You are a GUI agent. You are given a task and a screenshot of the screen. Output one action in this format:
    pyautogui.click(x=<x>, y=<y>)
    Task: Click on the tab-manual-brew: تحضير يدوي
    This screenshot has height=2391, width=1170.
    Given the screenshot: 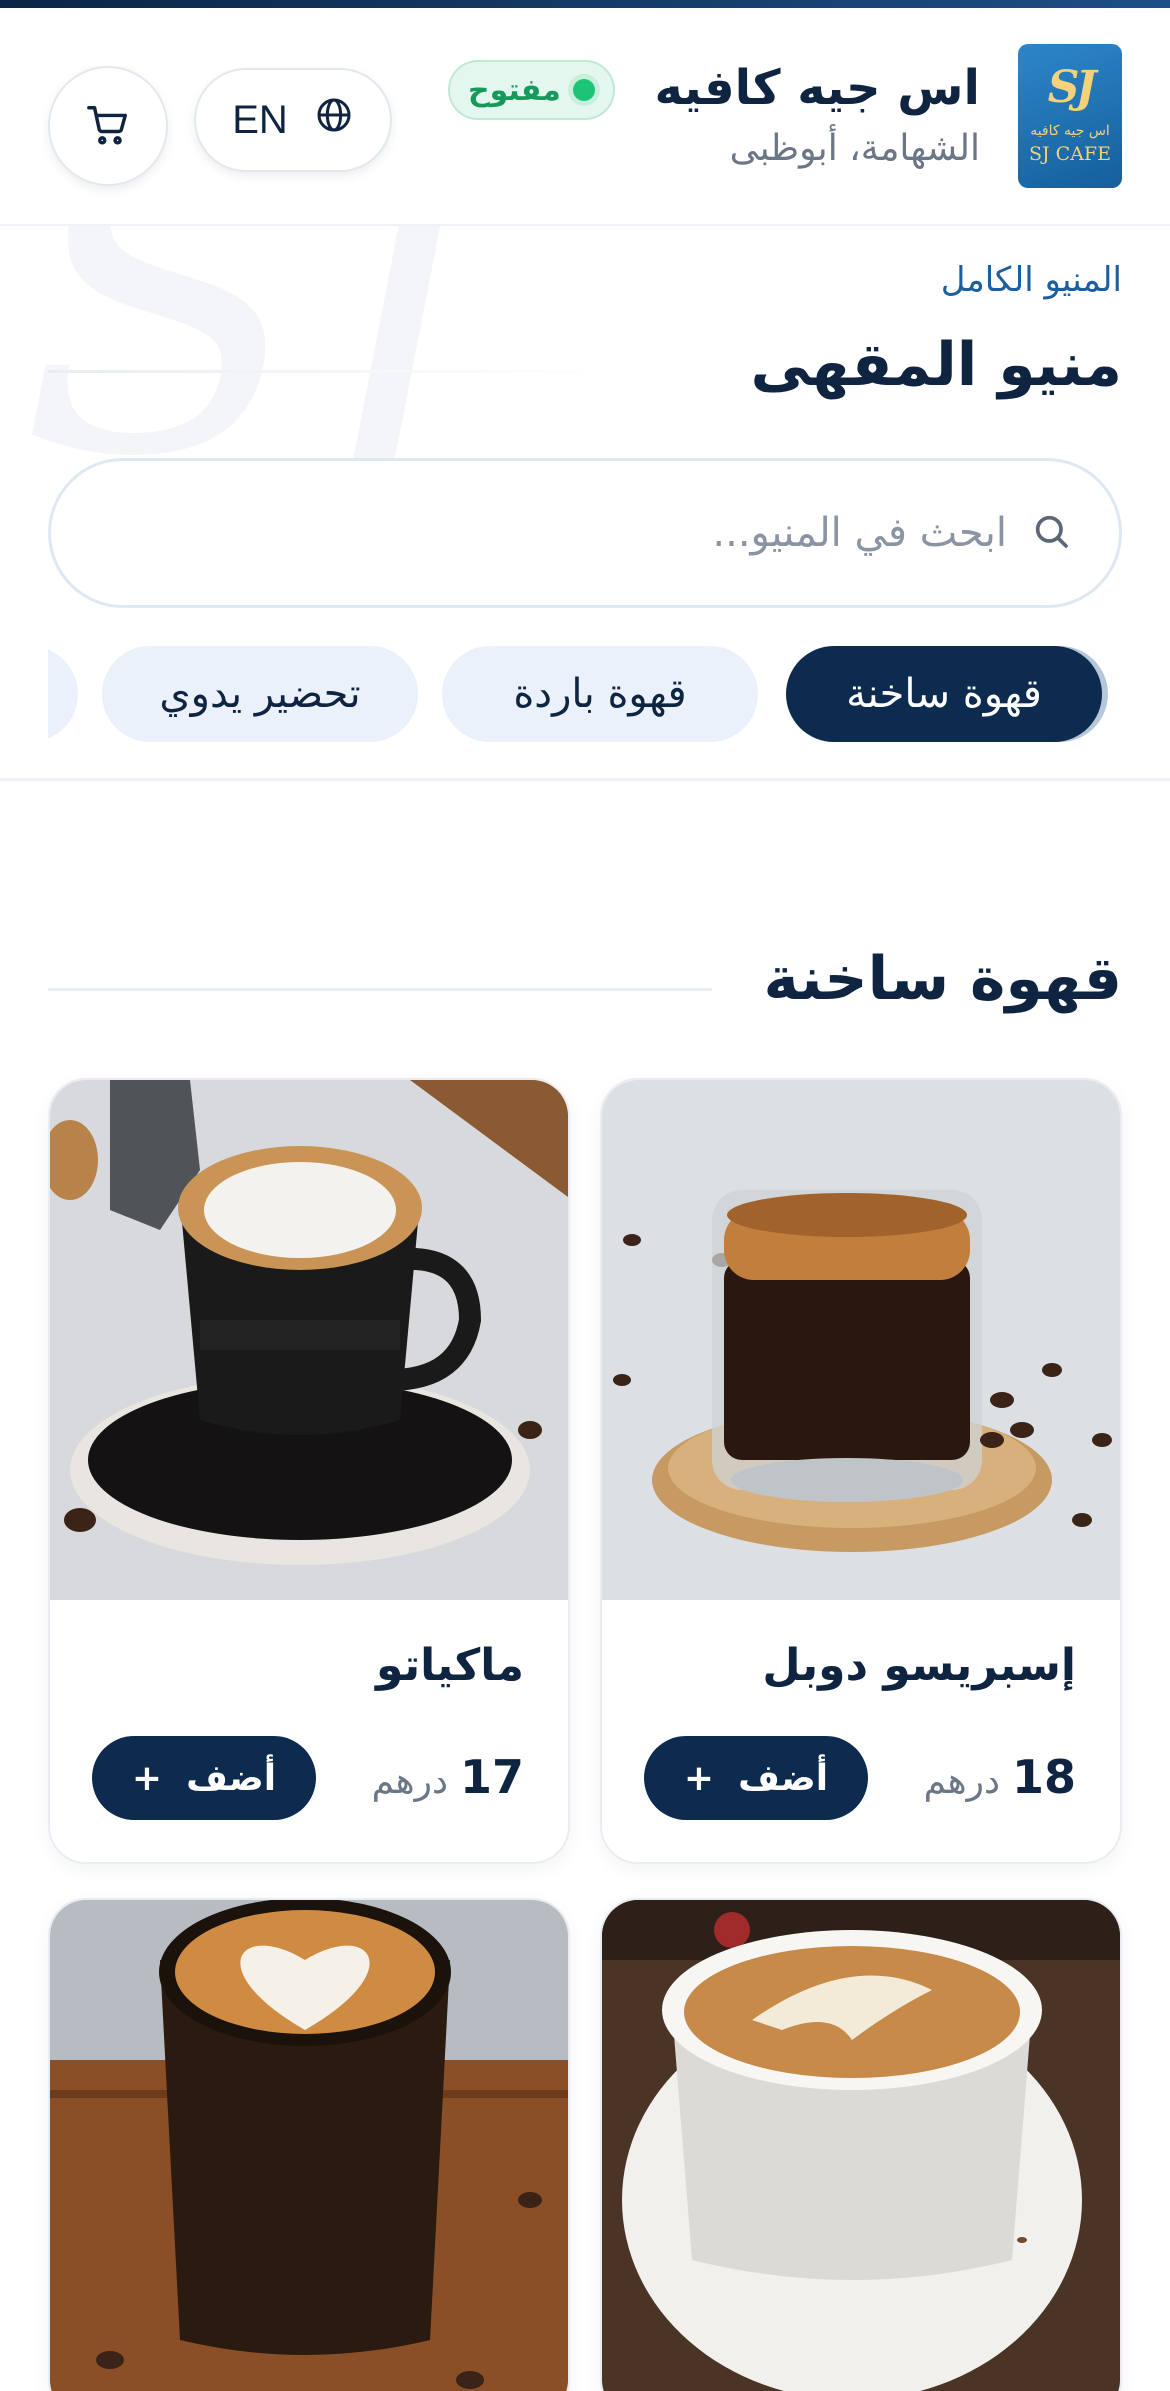 What is the action you would take?
    pyautogui.click(x=260, y=694)
    